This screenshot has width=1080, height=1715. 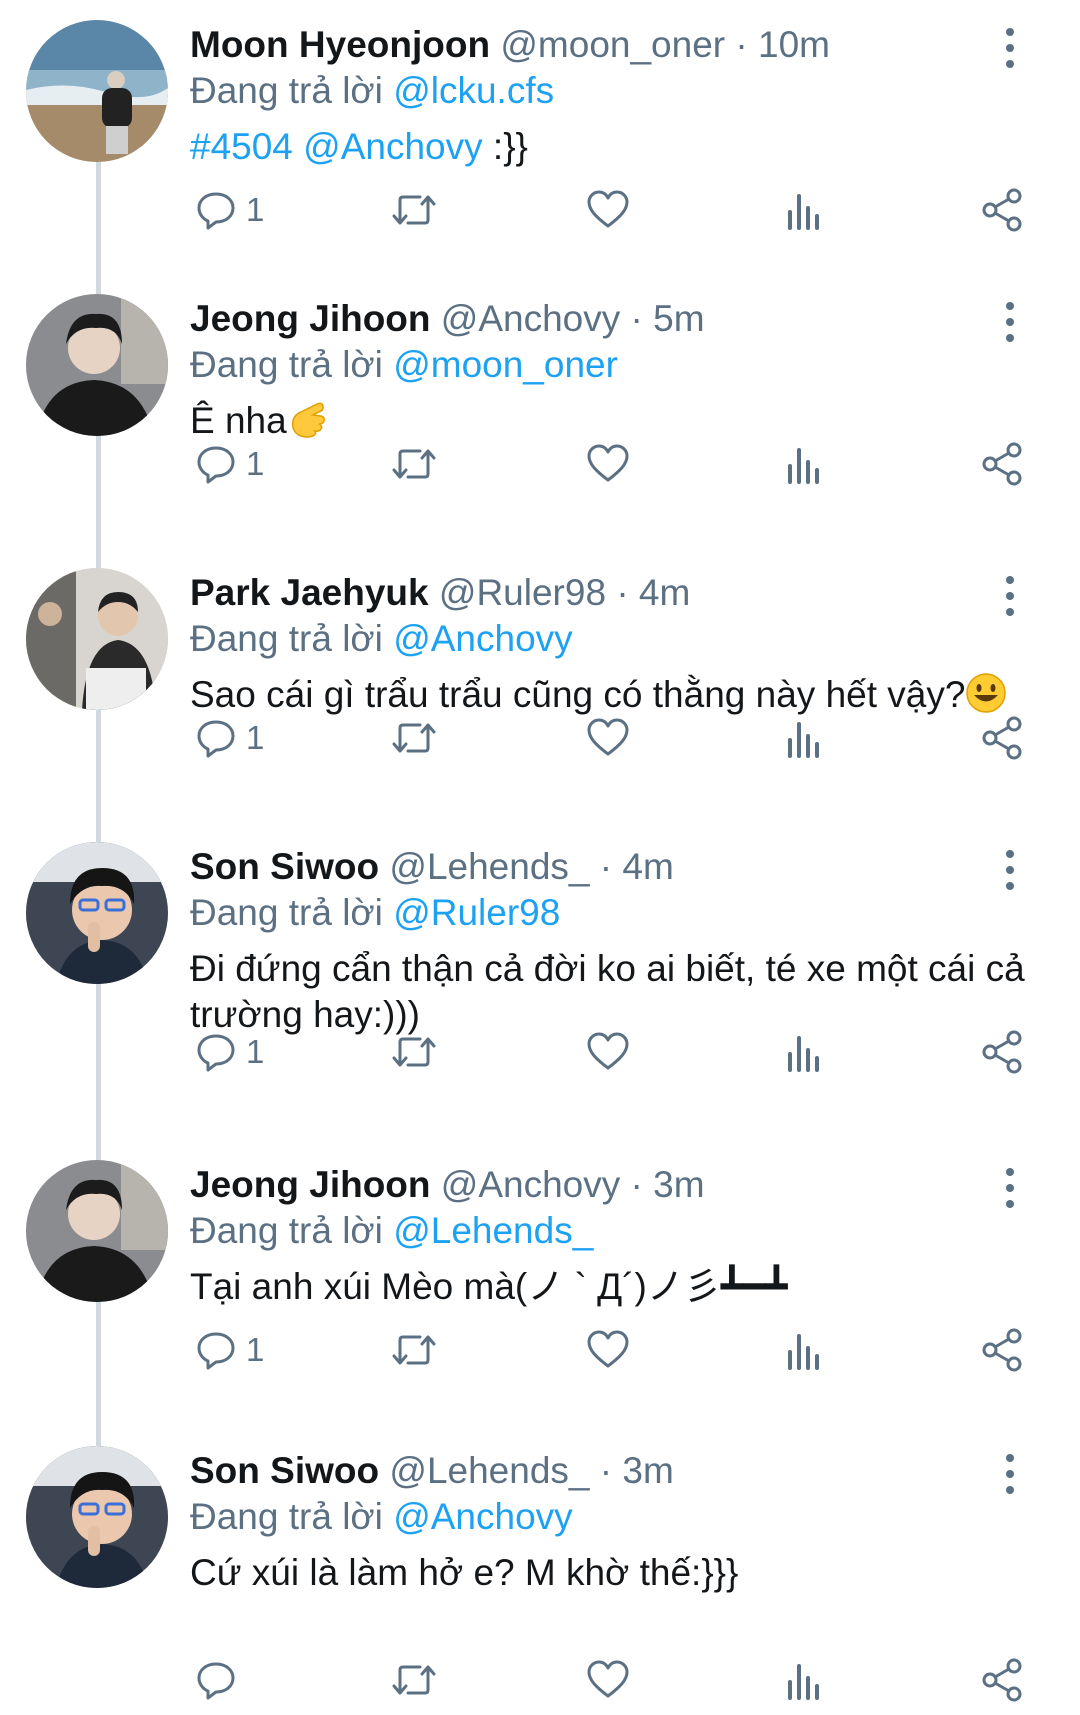 I want to click on replying-to-mention: @Lehends_, so click(x=493, y=1230).